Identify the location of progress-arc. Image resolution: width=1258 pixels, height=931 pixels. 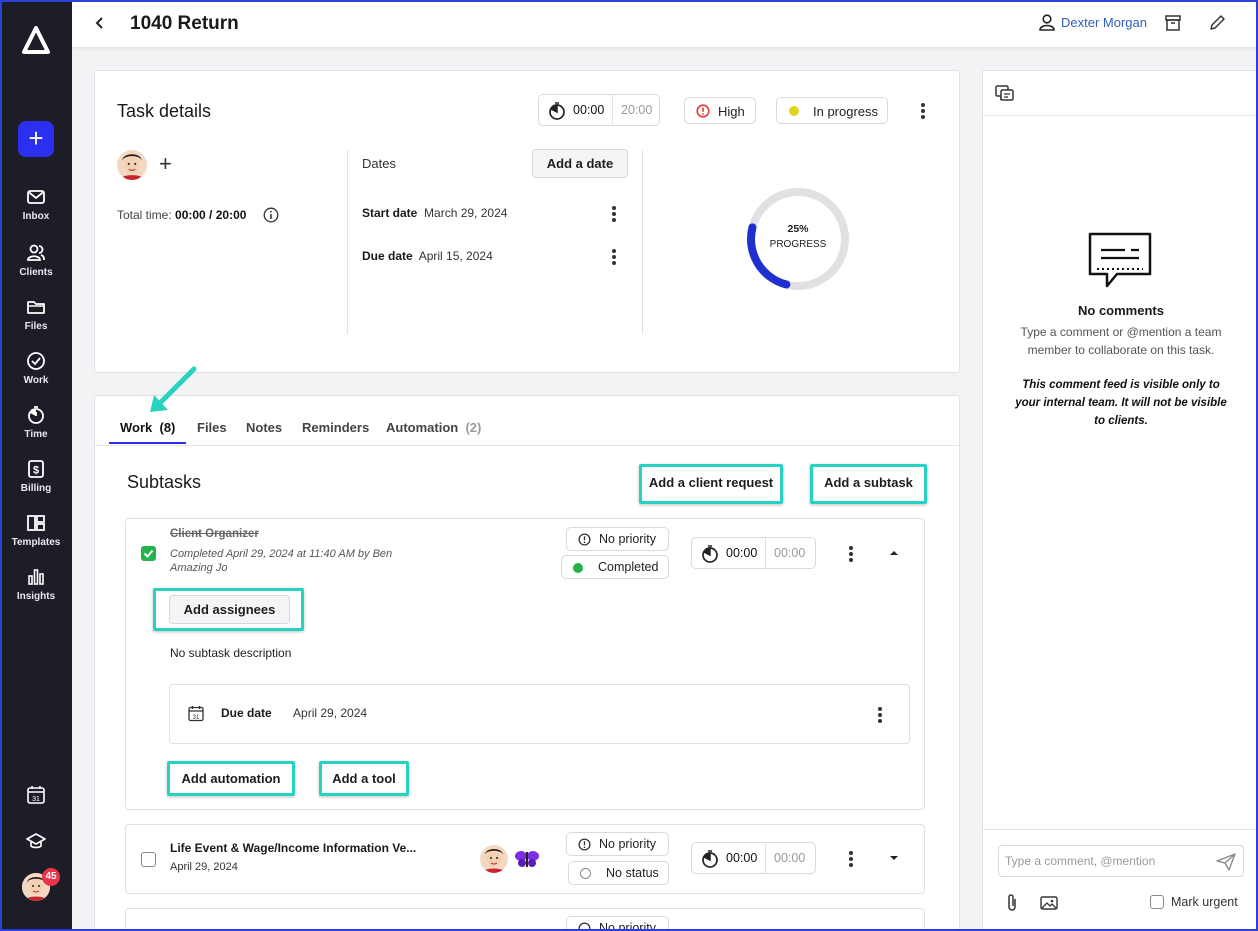
(769, 256).